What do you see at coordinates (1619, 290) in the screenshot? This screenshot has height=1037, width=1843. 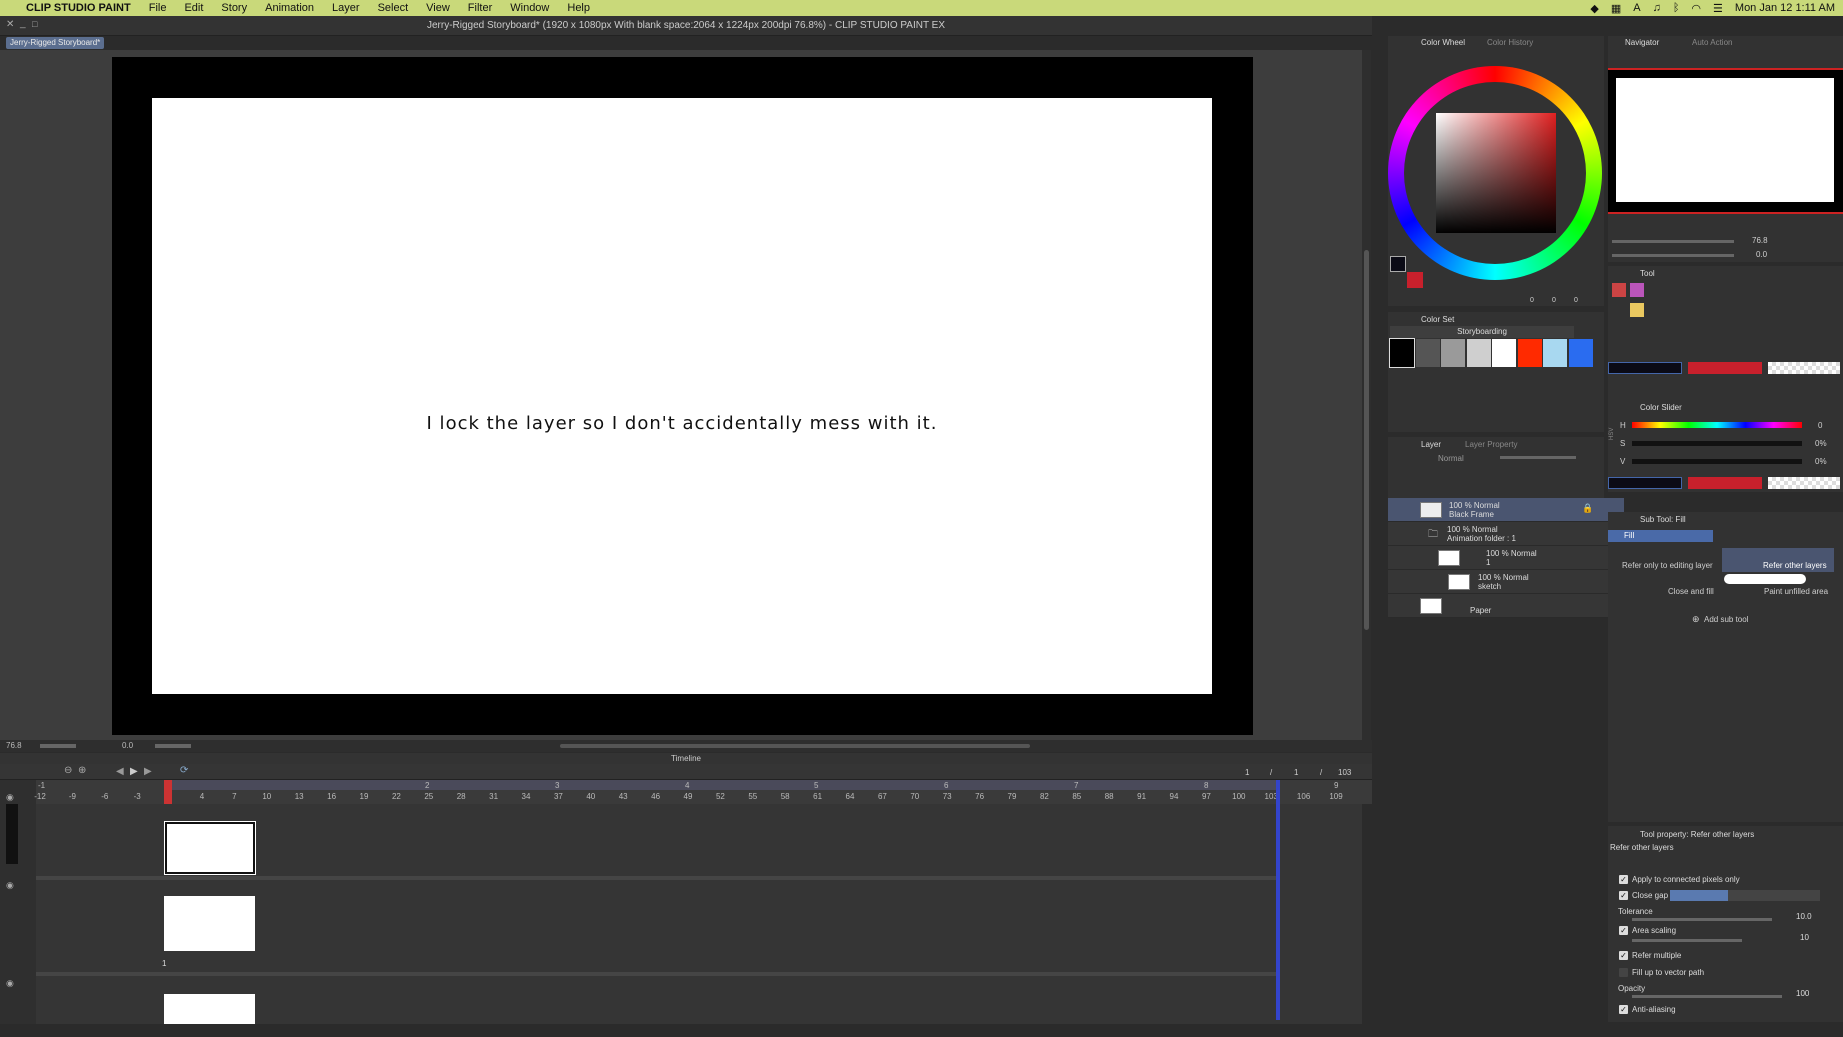 I see `fill-tool-icon` at bounding box center [1619, 290].